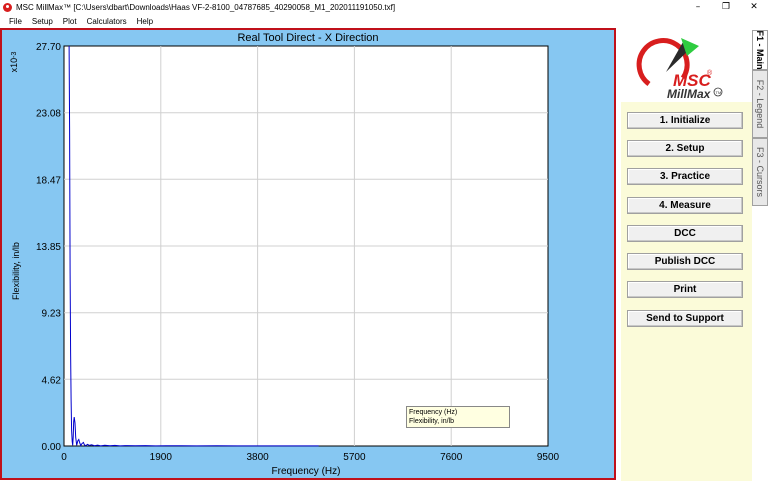 The height and width of the screenshot is (481, 768). I want to click on tab-legend: F2 - Legend, so click(760, 104).